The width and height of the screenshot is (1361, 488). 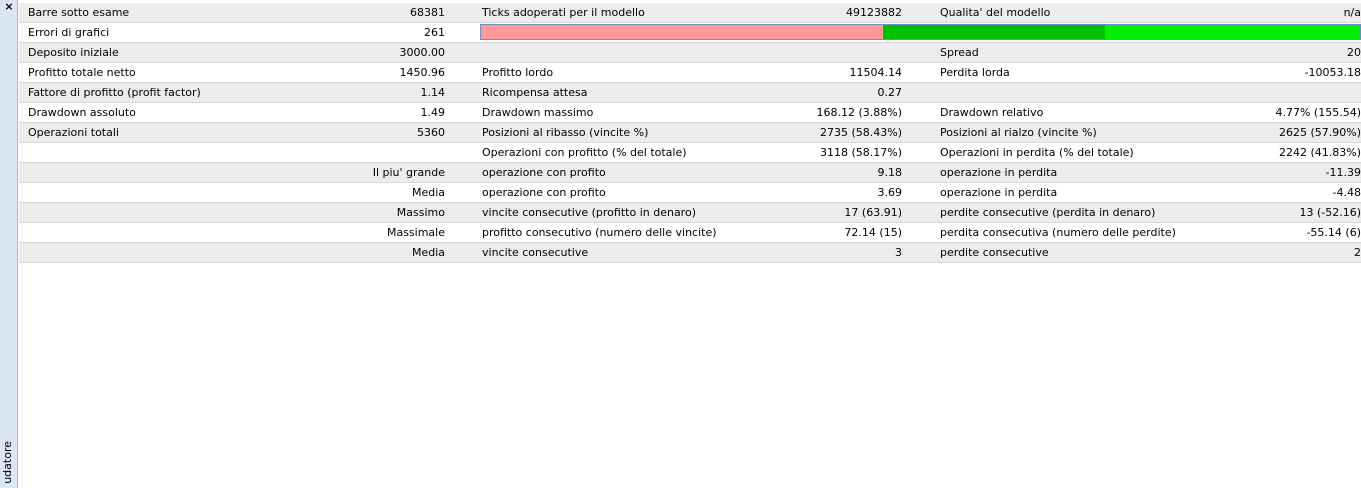 What do you see at coordinates (535, 252) in the screenshot?
I see `metric-label: vincite consecutive` at bounding box center [535, 252].